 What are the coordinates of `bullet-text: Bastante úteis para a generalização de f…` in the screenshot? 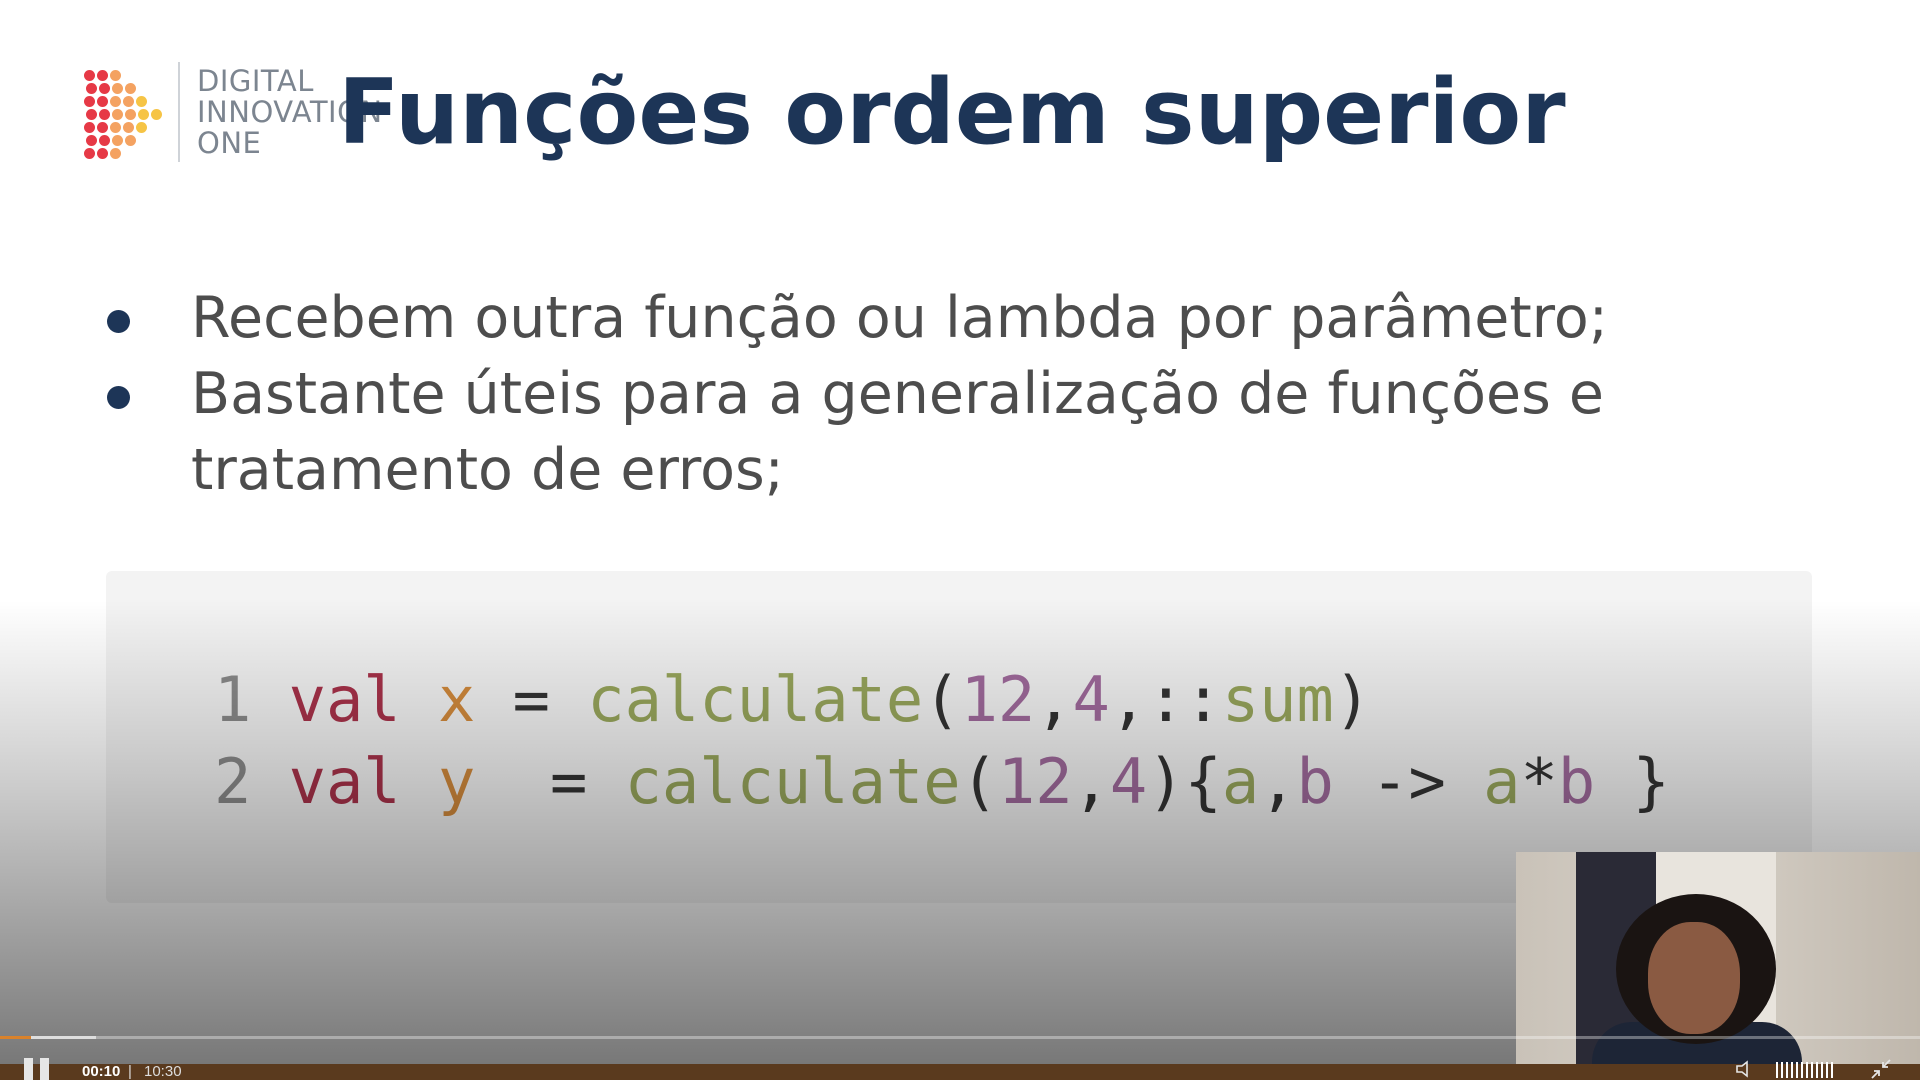 It's located at (897, 432).